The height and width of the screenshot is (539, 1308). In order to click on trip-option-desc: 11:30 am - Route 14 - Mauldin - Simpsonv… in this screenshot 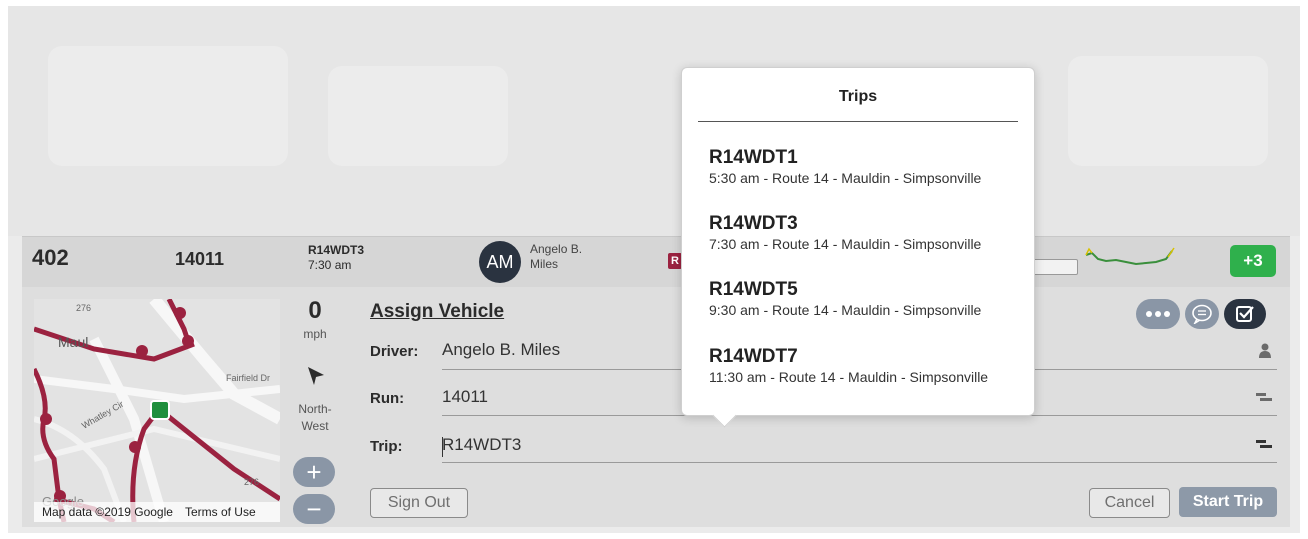, I will do `click(849, 377)`.